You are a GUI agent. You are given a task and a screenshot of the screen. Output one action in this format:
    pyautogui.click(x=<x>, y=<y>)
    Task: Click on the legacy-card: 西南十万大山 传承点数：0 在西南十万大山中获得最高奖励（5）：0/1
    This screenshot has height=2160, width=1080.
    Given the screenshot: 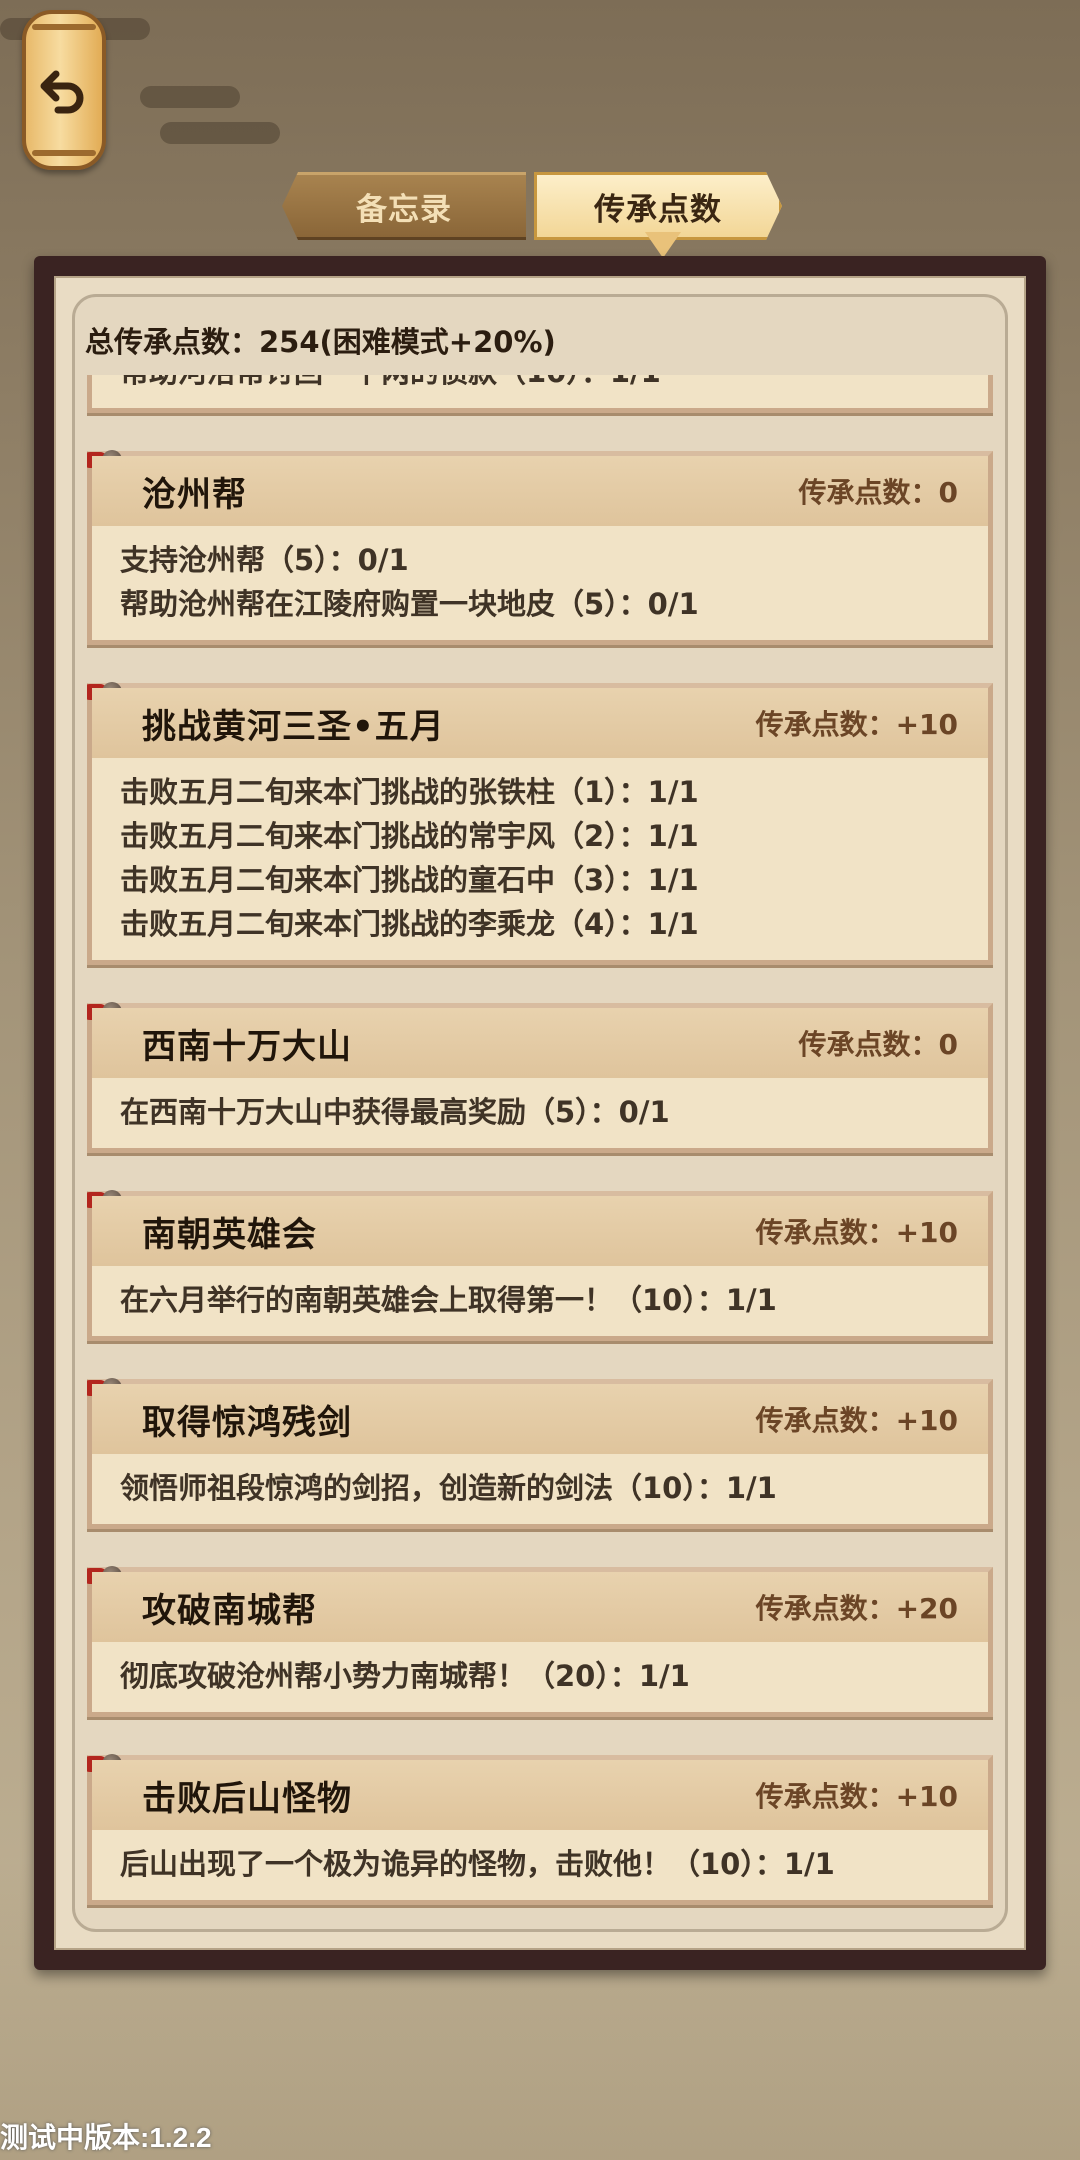 What is the action you would take?
    pyautogui.click(x=540, y=1077)
    